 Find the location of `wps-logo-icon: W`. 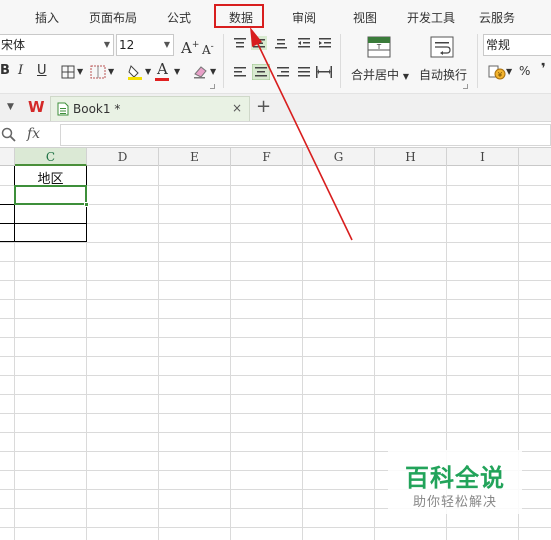

wps-logo-icon: W is located at coordinates (36, 107).